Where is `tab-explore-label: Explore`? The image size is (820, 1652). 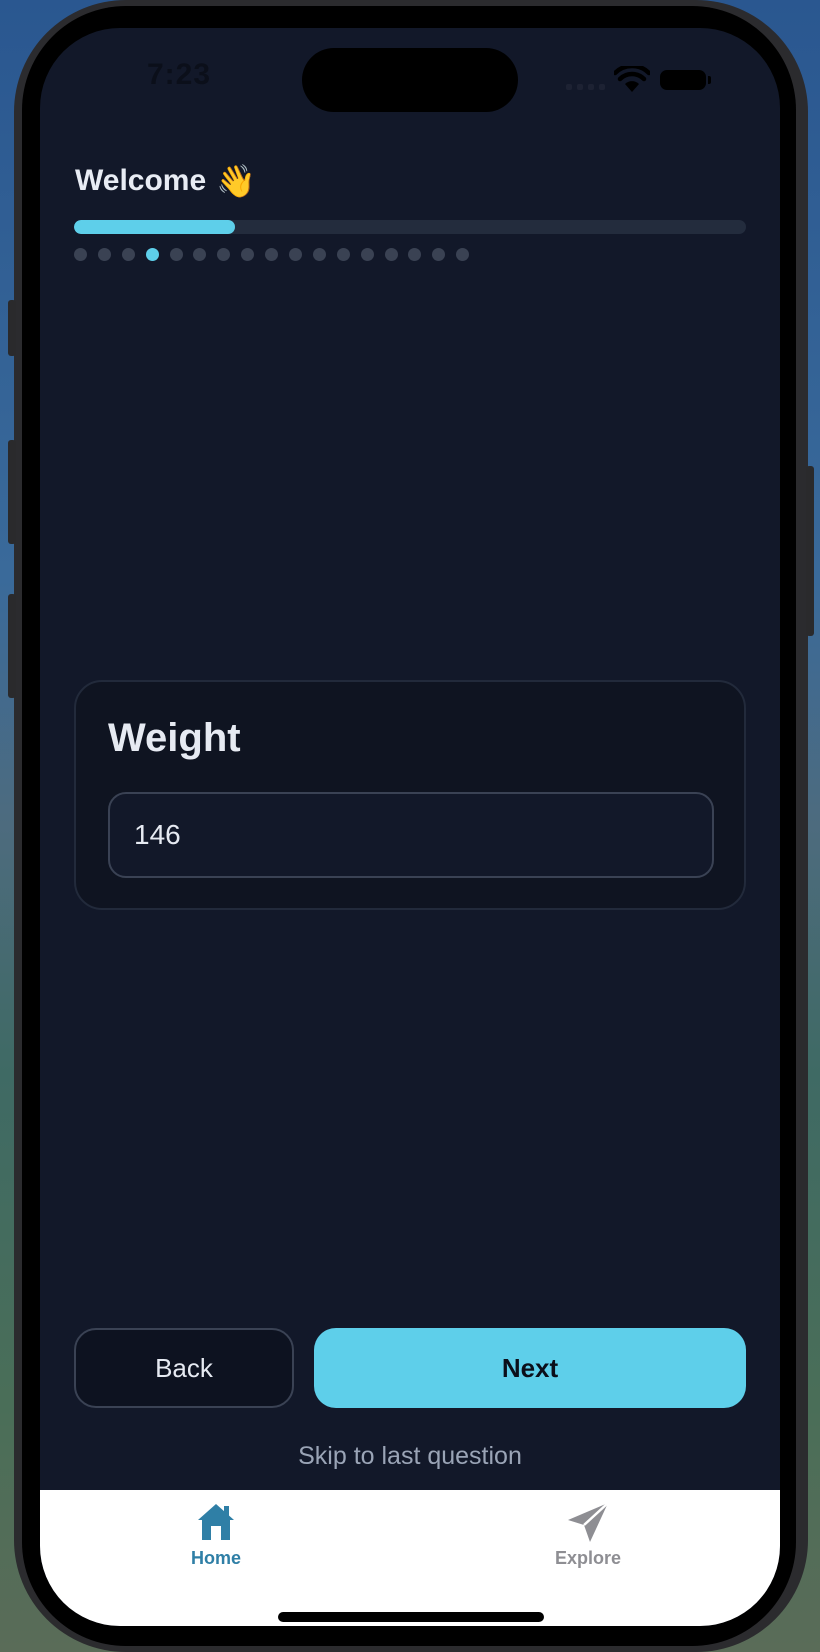 tab-explore-label: Explore is located at coordinates (588, 1558).